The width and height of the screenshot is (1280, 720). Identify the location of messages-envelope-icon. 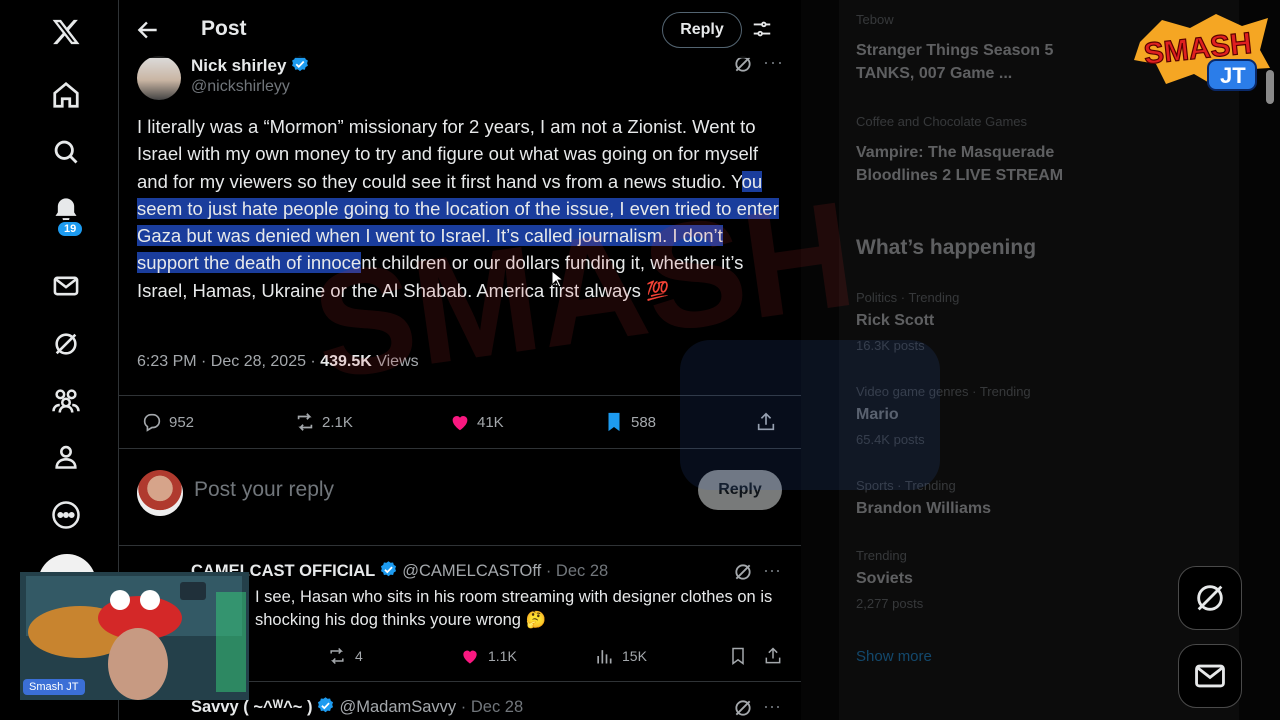
(66, 286).